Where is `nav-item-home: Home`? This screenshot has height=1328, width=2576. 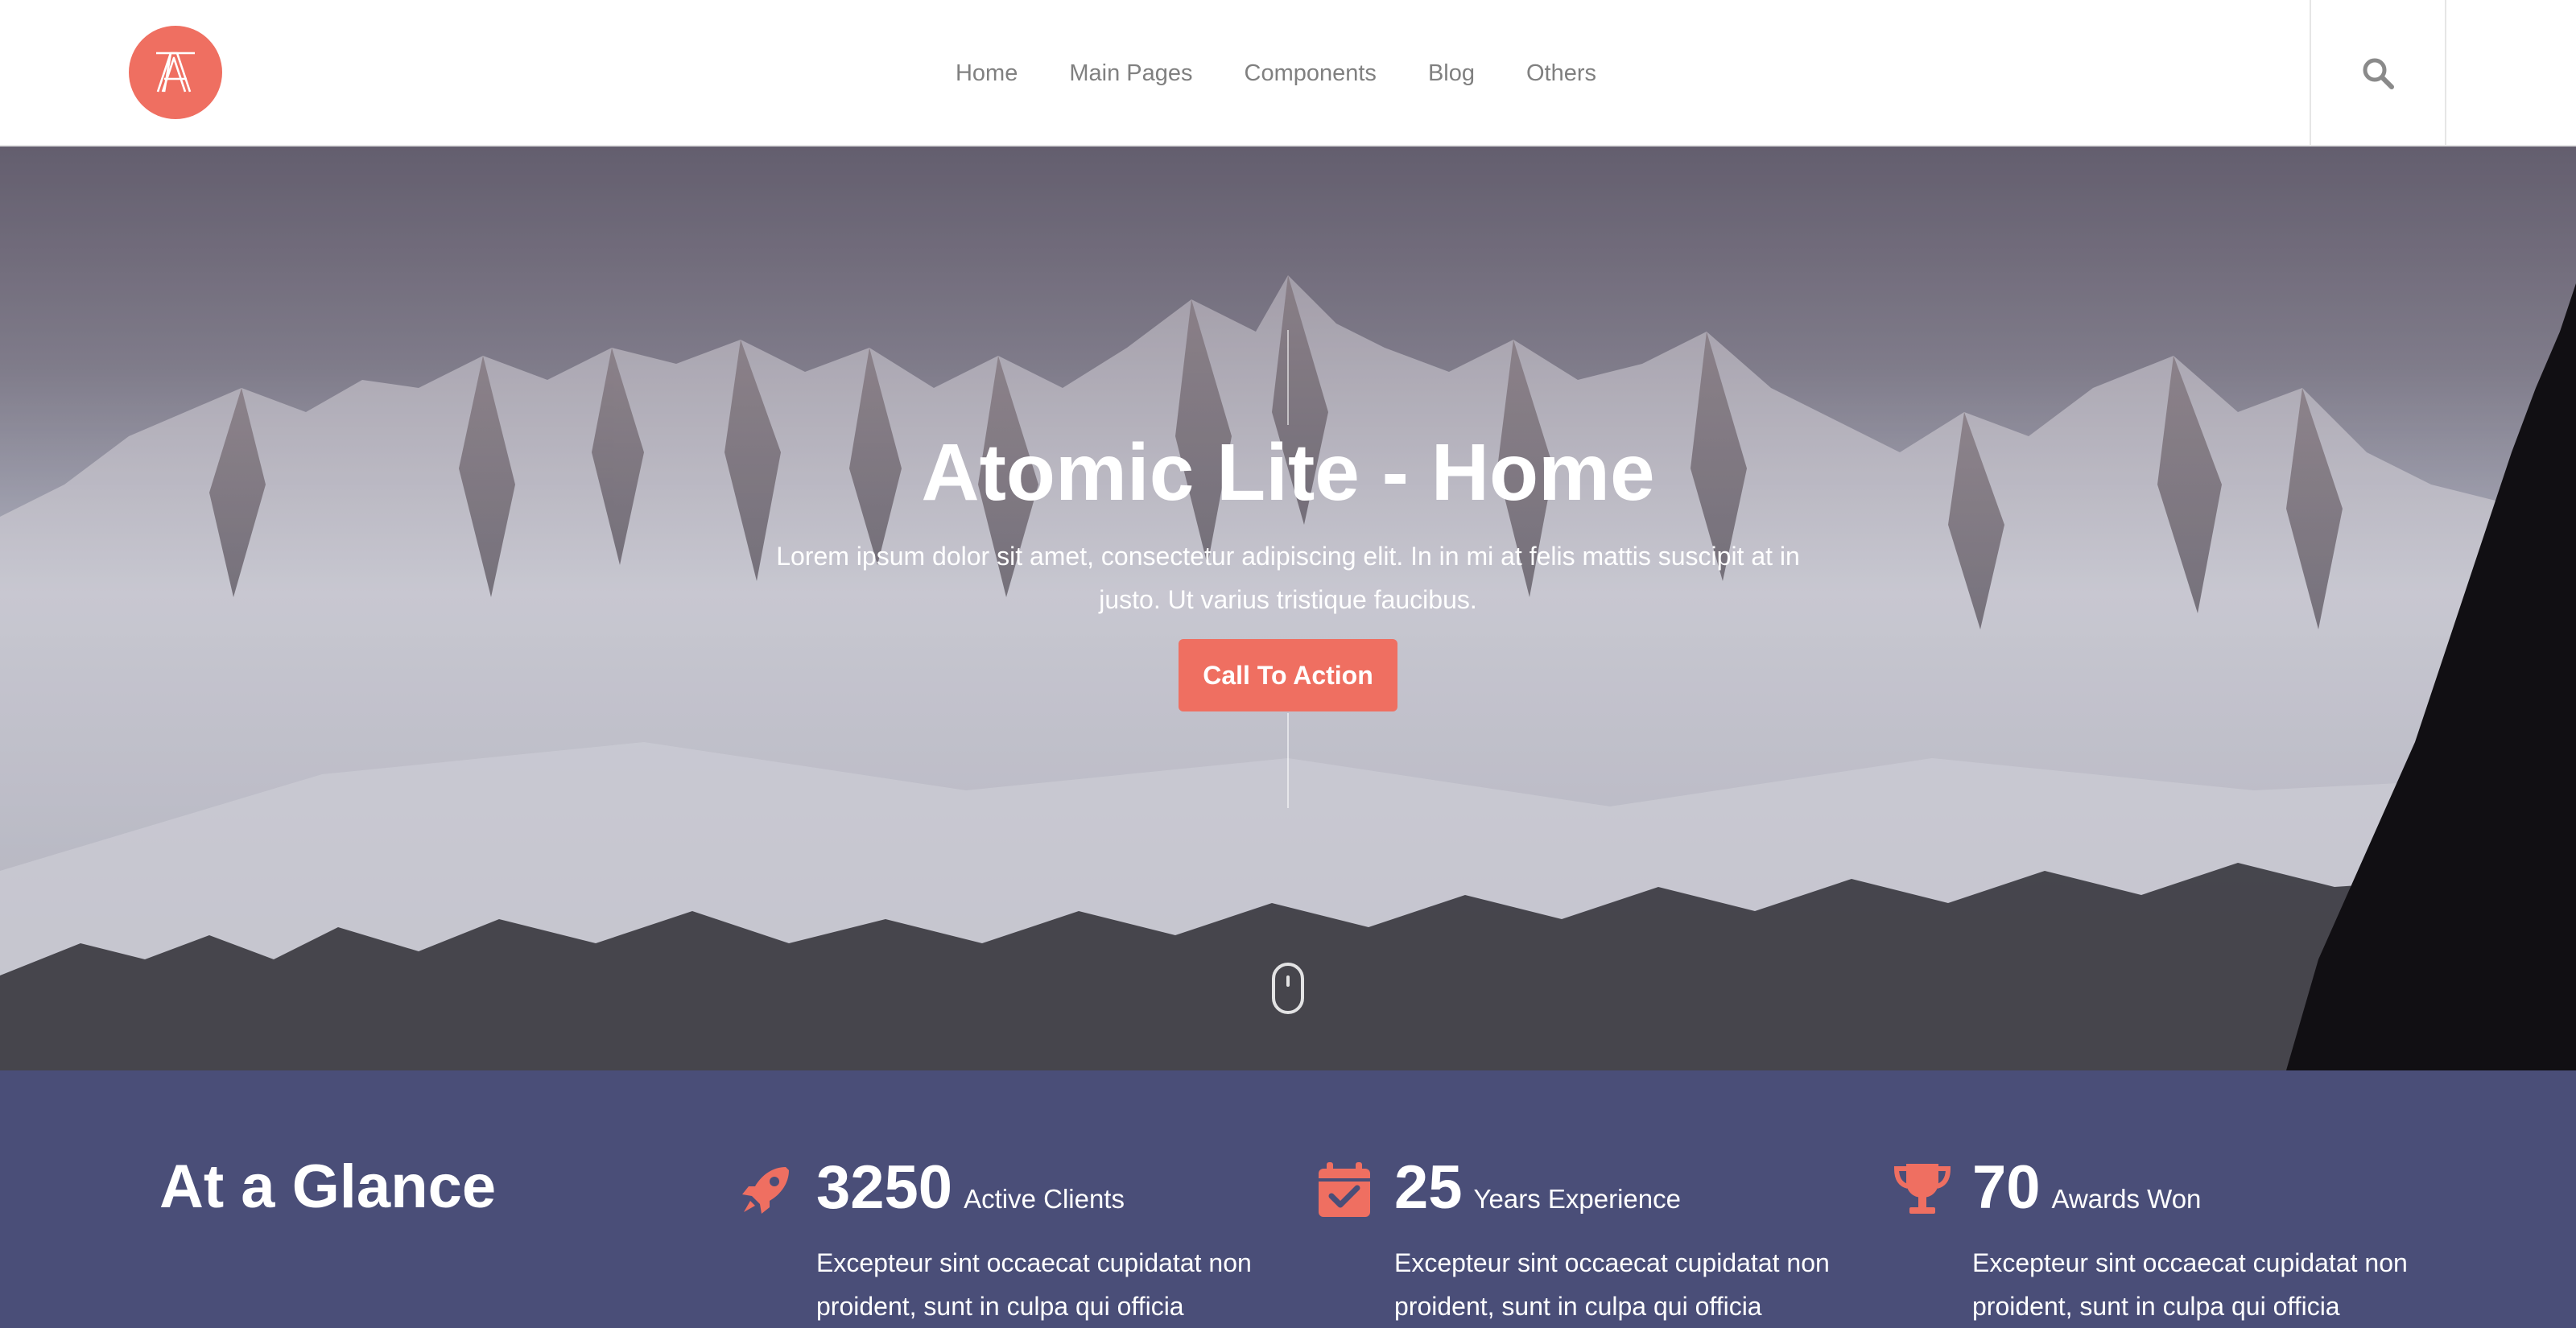 nav-item-home: Home is located at coordinates (986, 73).